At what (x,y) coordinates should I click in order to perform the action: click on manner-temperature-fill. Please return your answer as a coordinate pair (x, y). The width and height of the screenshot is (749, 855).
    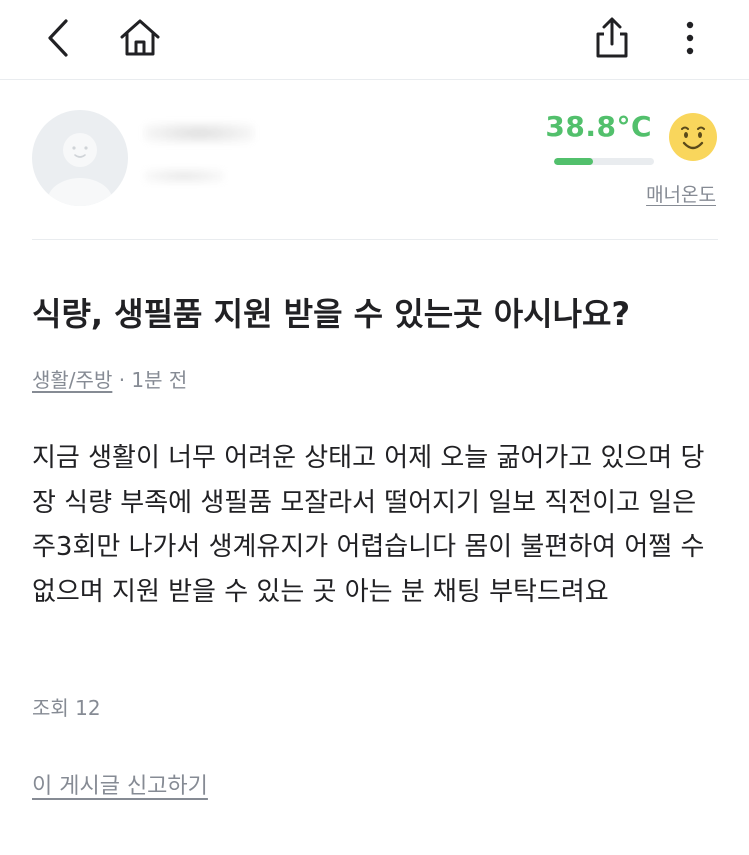
    Looking at the image, I should click on (573, 161).